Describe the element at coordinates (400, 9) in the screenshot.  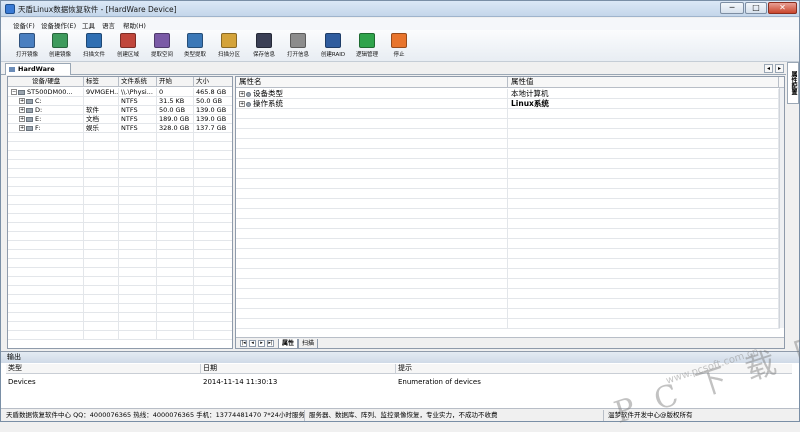
I see `title-bar: 天盾Linux数据恢复软件 - [HardWare Device] ─ □ ✕` at that location.